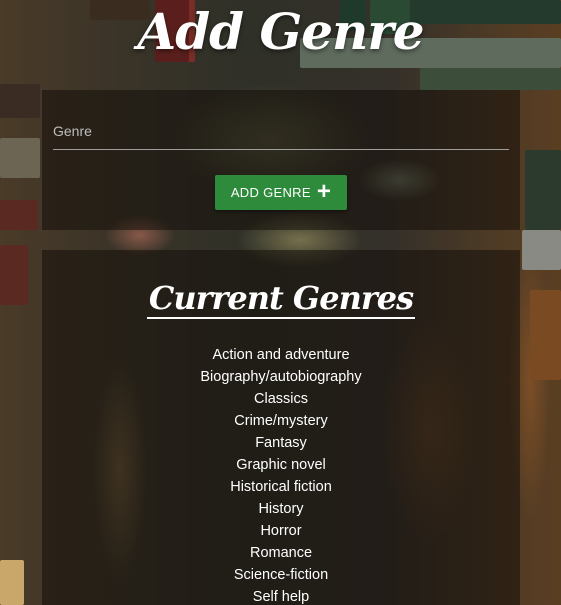 The width and height of the screenshot is (561, 605). I want to click on genre-list-item: Graphic novel, so click(281, 465).